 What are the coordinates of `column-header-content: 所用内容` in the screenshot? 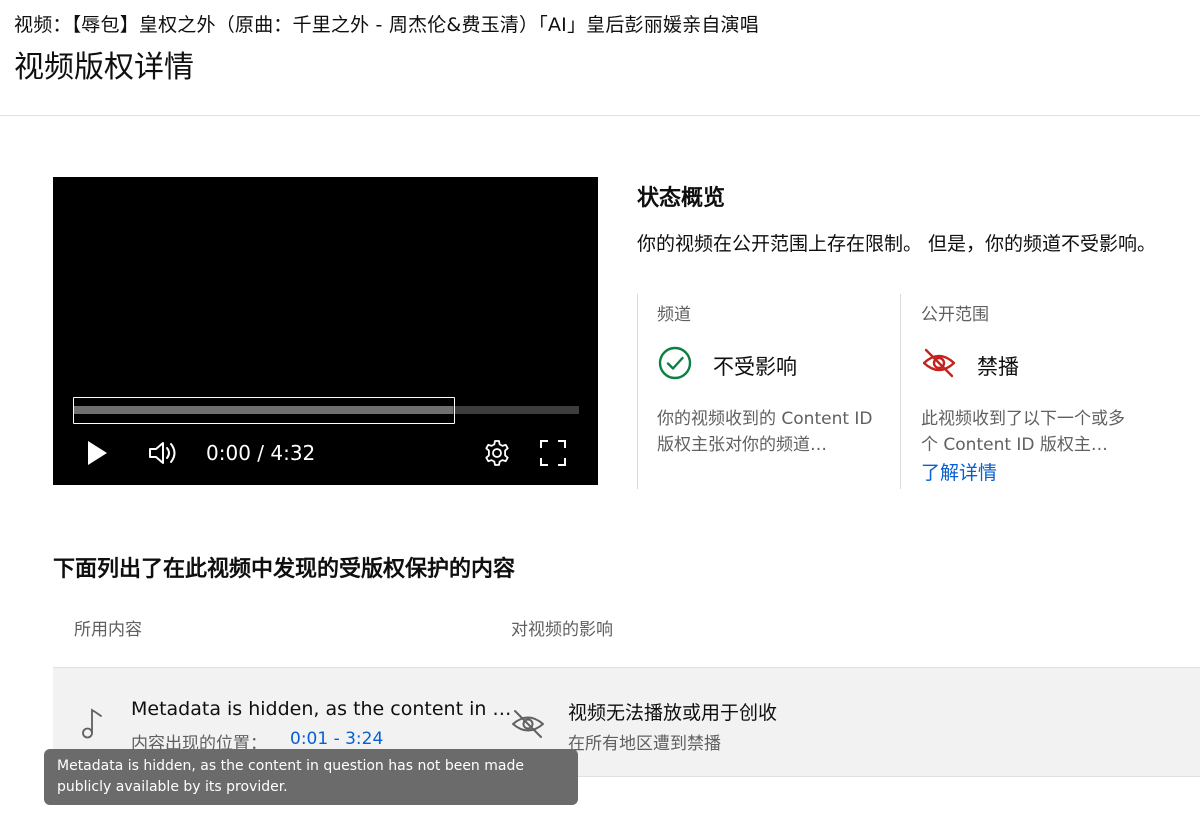 It's located at (108, 630).